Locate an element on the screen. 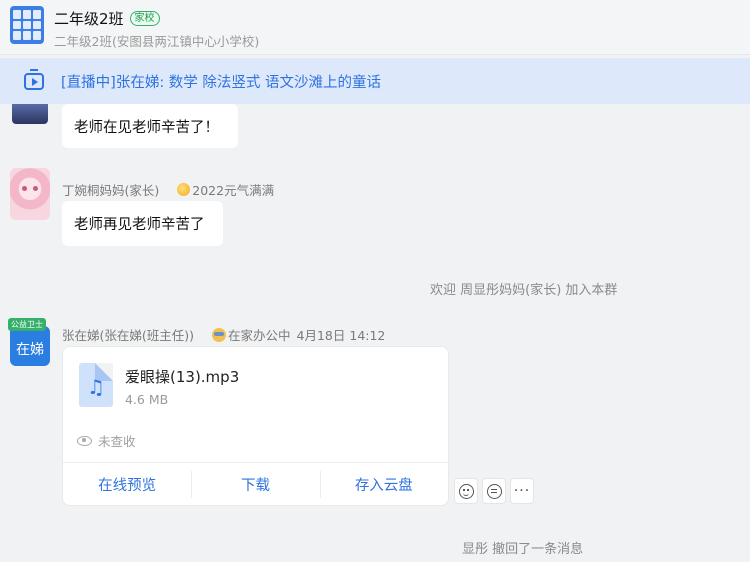 The height and width of the screenshot is (562, 750). group-avatar is located at coordinates (27, 25).